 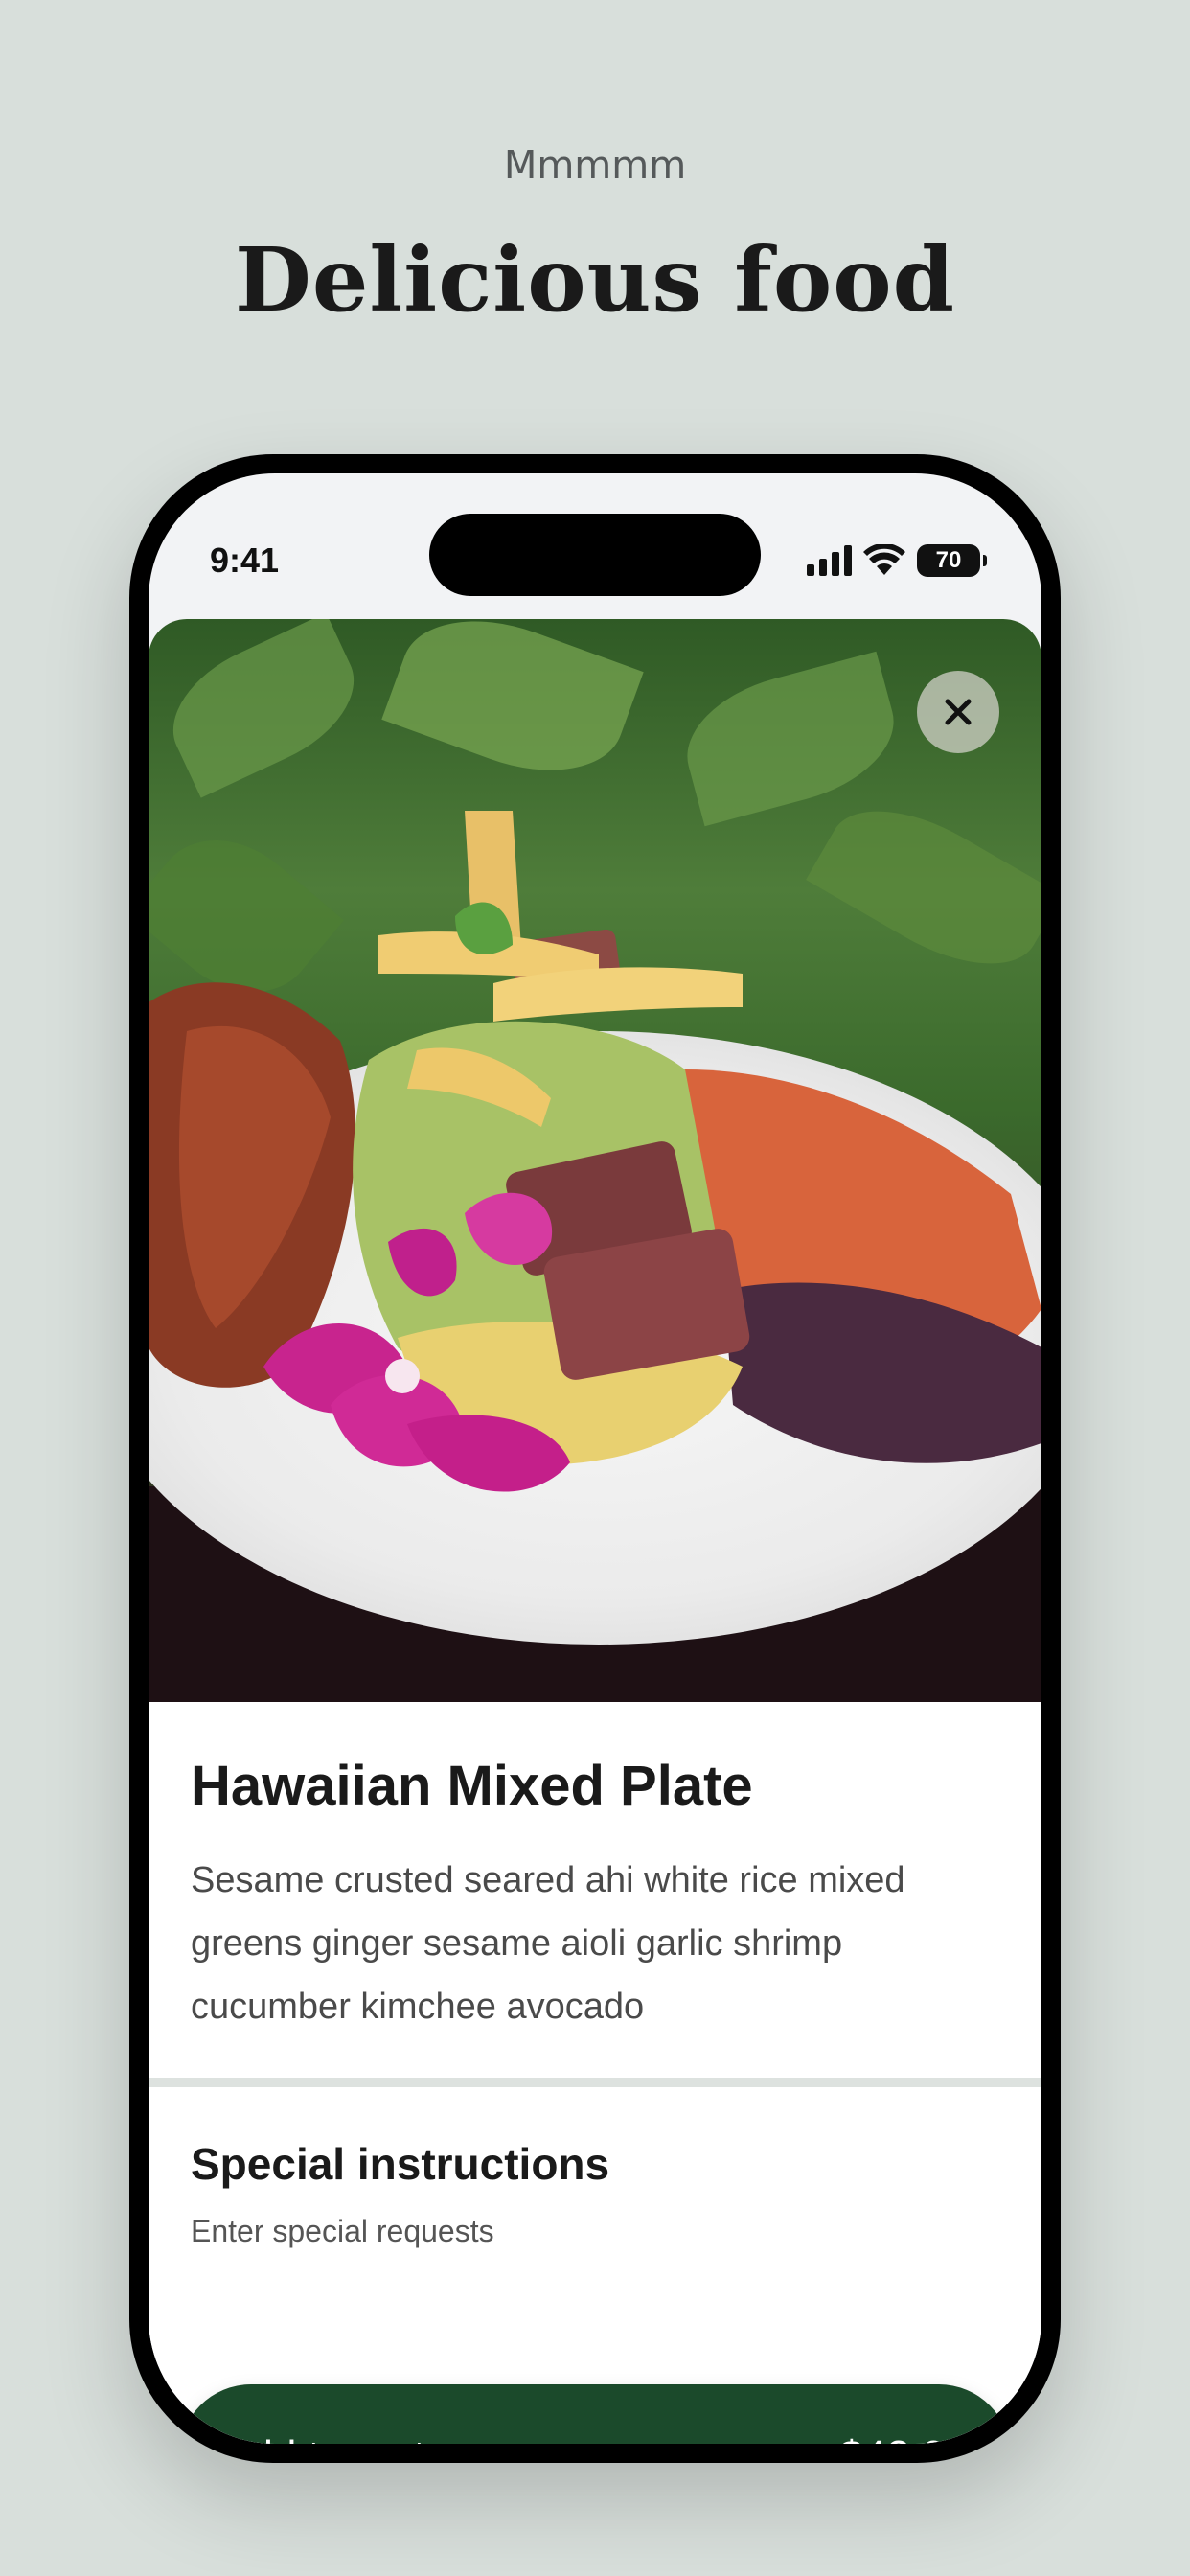 I want to click on add-to-cart-label: Add to cart, so click(x=323, y=2438).